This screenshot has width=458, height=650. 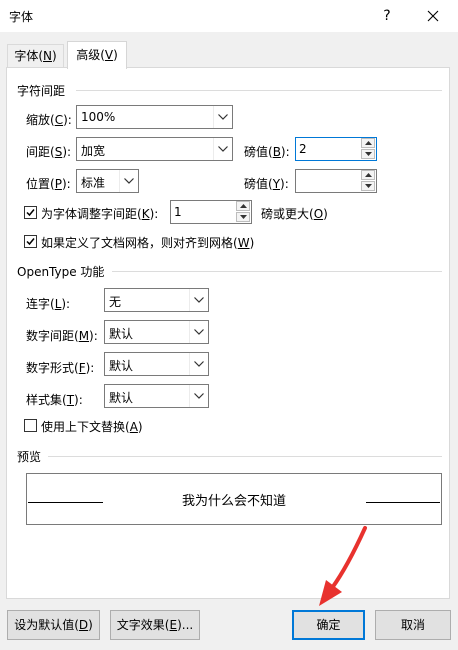 I want to click on annotation-arrow, so click(x=343, y=566).